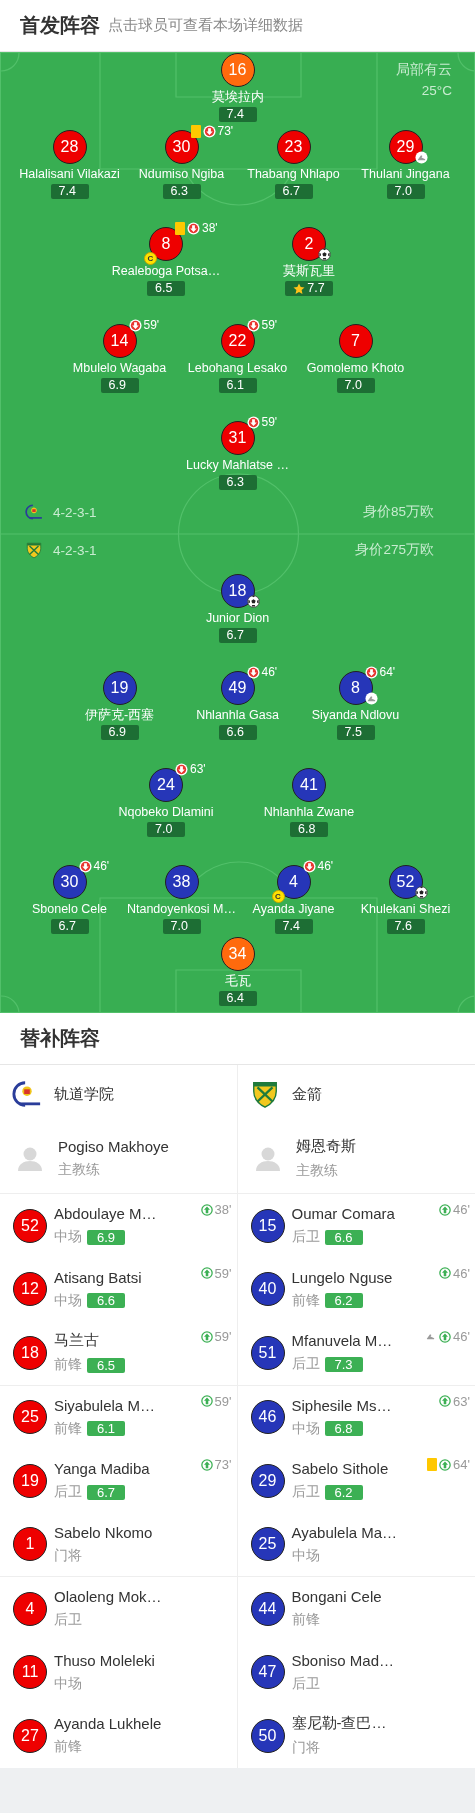 The image size is (475, 1813). I want to click on player-name: Thulani Jingana, so click(405, 174).